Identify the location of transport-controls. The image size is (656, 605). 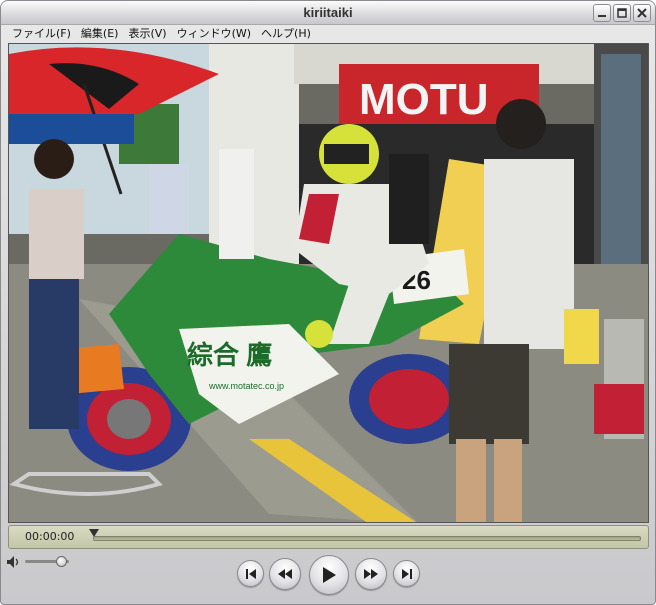
(328, 576).